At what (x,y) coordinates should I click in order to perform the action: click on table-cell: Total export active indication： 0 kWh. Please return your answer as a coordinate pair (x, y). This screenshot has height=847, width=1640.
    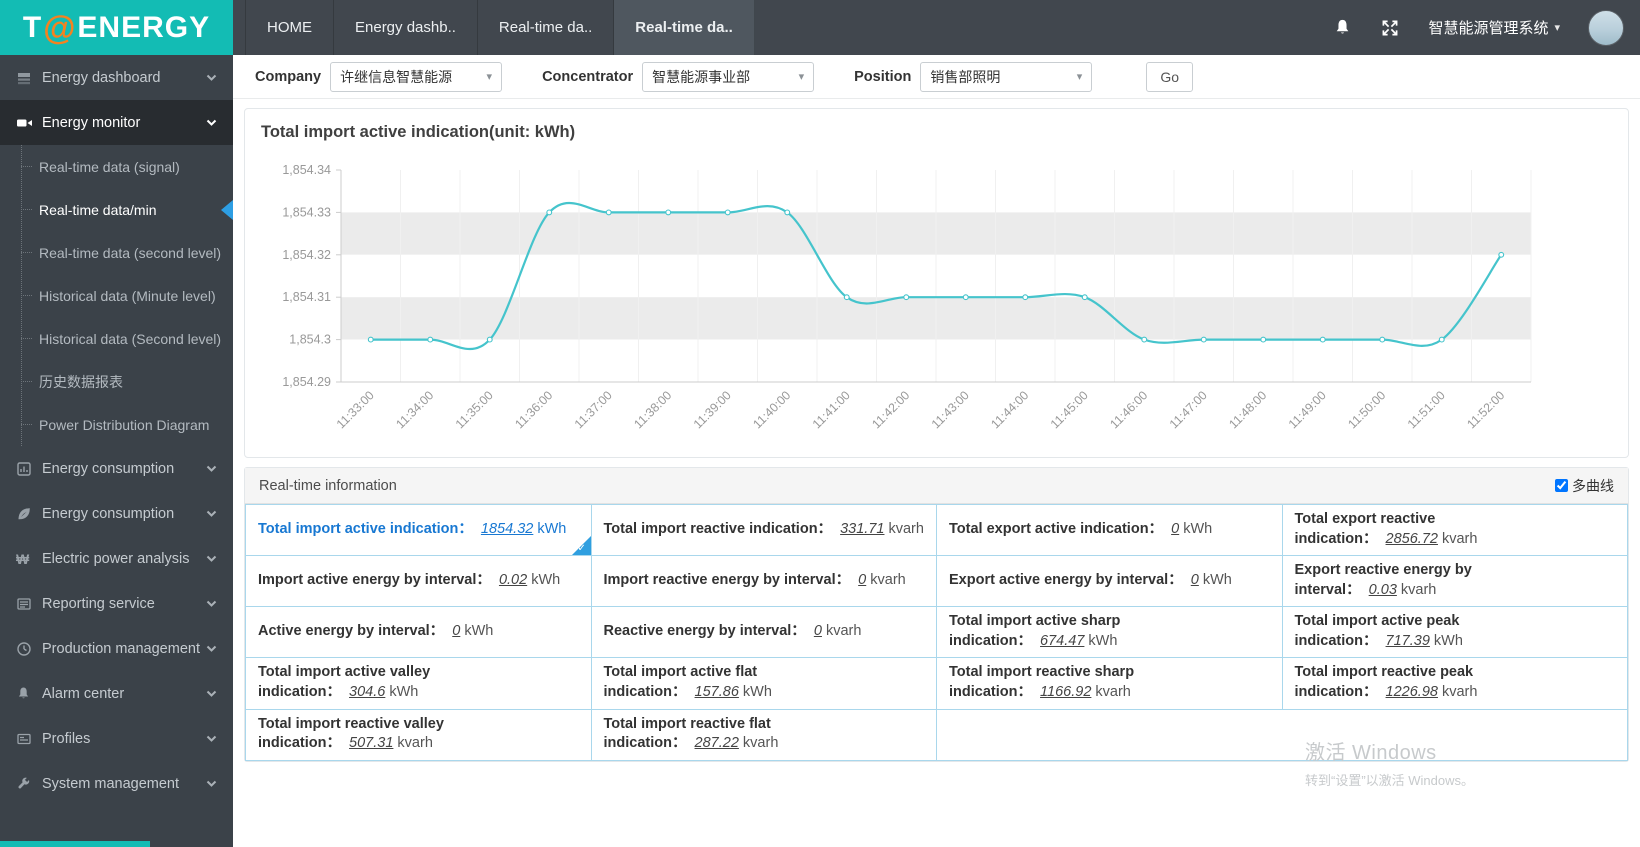
    Looking at the image, I should click on (1109, 530).